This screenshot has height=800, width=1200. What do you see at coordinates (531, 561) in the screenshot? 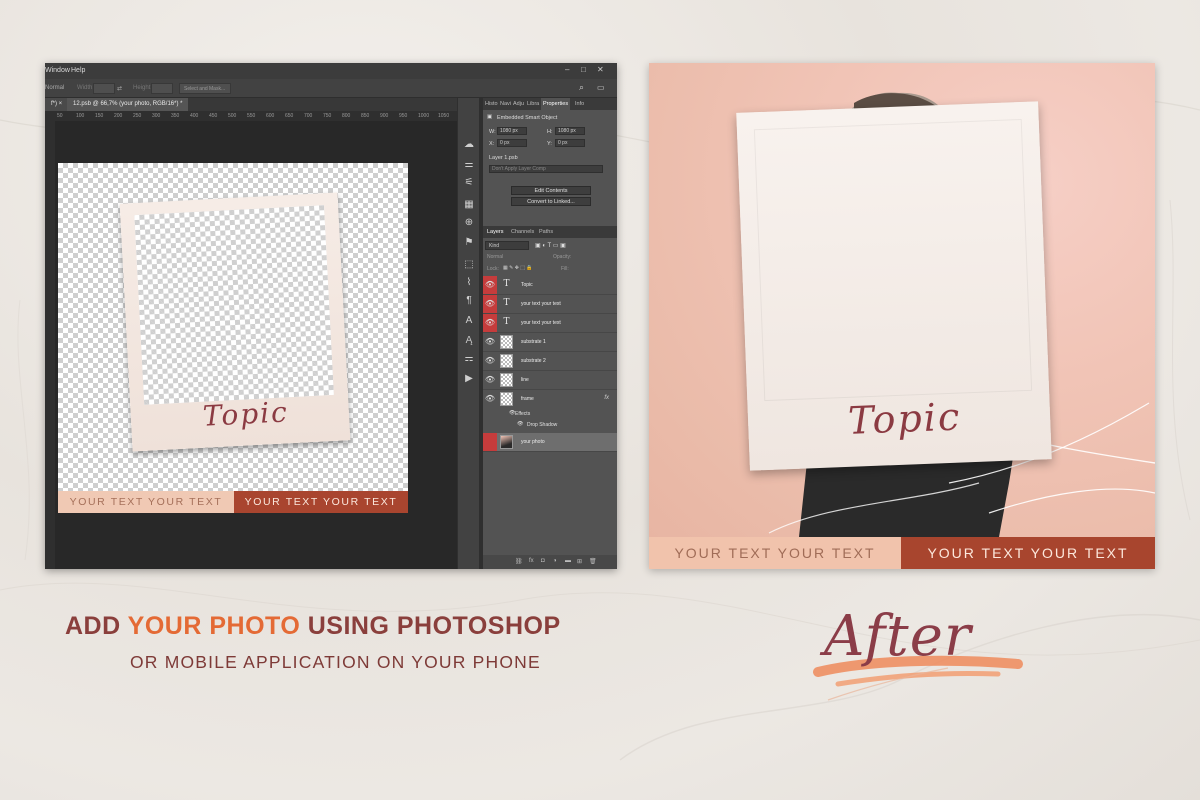
I see `fx-icon: fx` at bounding box center [531, 561].